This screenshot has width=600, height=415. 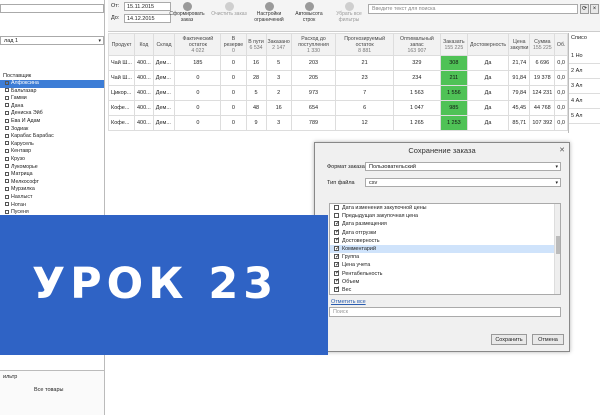 I want to click on column-header: Продукт, so click(x=121, y=44).